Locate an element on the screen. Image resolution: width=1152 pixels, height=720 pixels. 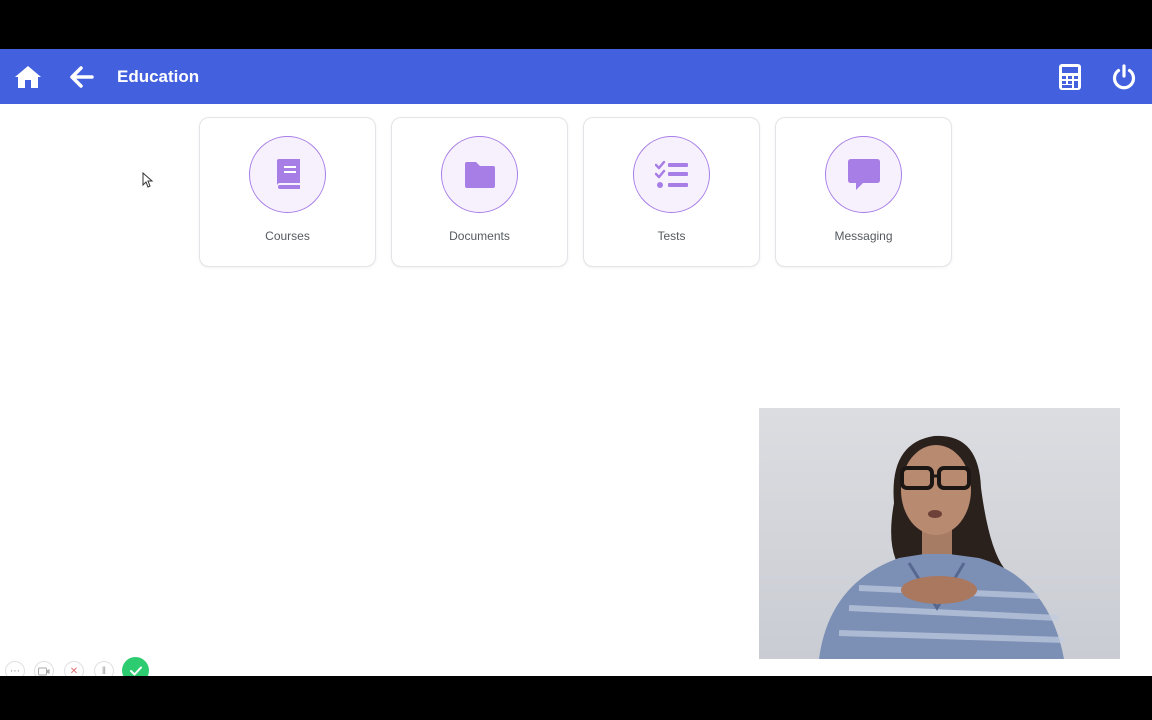
tile-documents: Documents is located at coordinates (479, 192).